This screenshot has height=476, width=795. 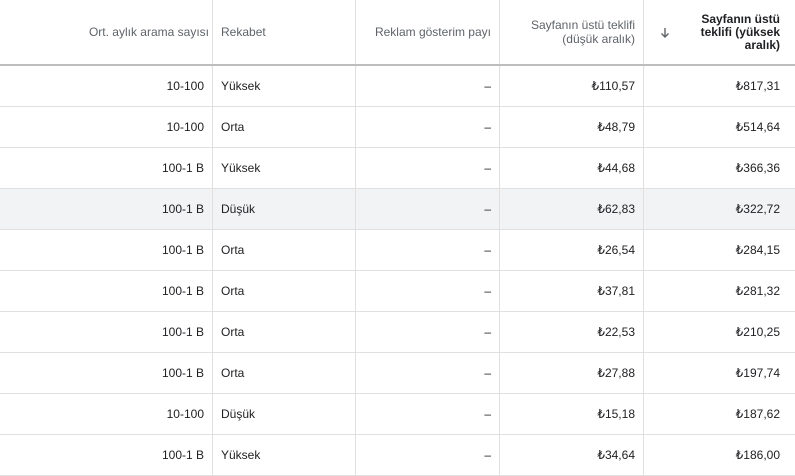 I want to click on table-row: 10-100 Orta – ₺48,79 ₺514,64, so click(x=397, y=127).